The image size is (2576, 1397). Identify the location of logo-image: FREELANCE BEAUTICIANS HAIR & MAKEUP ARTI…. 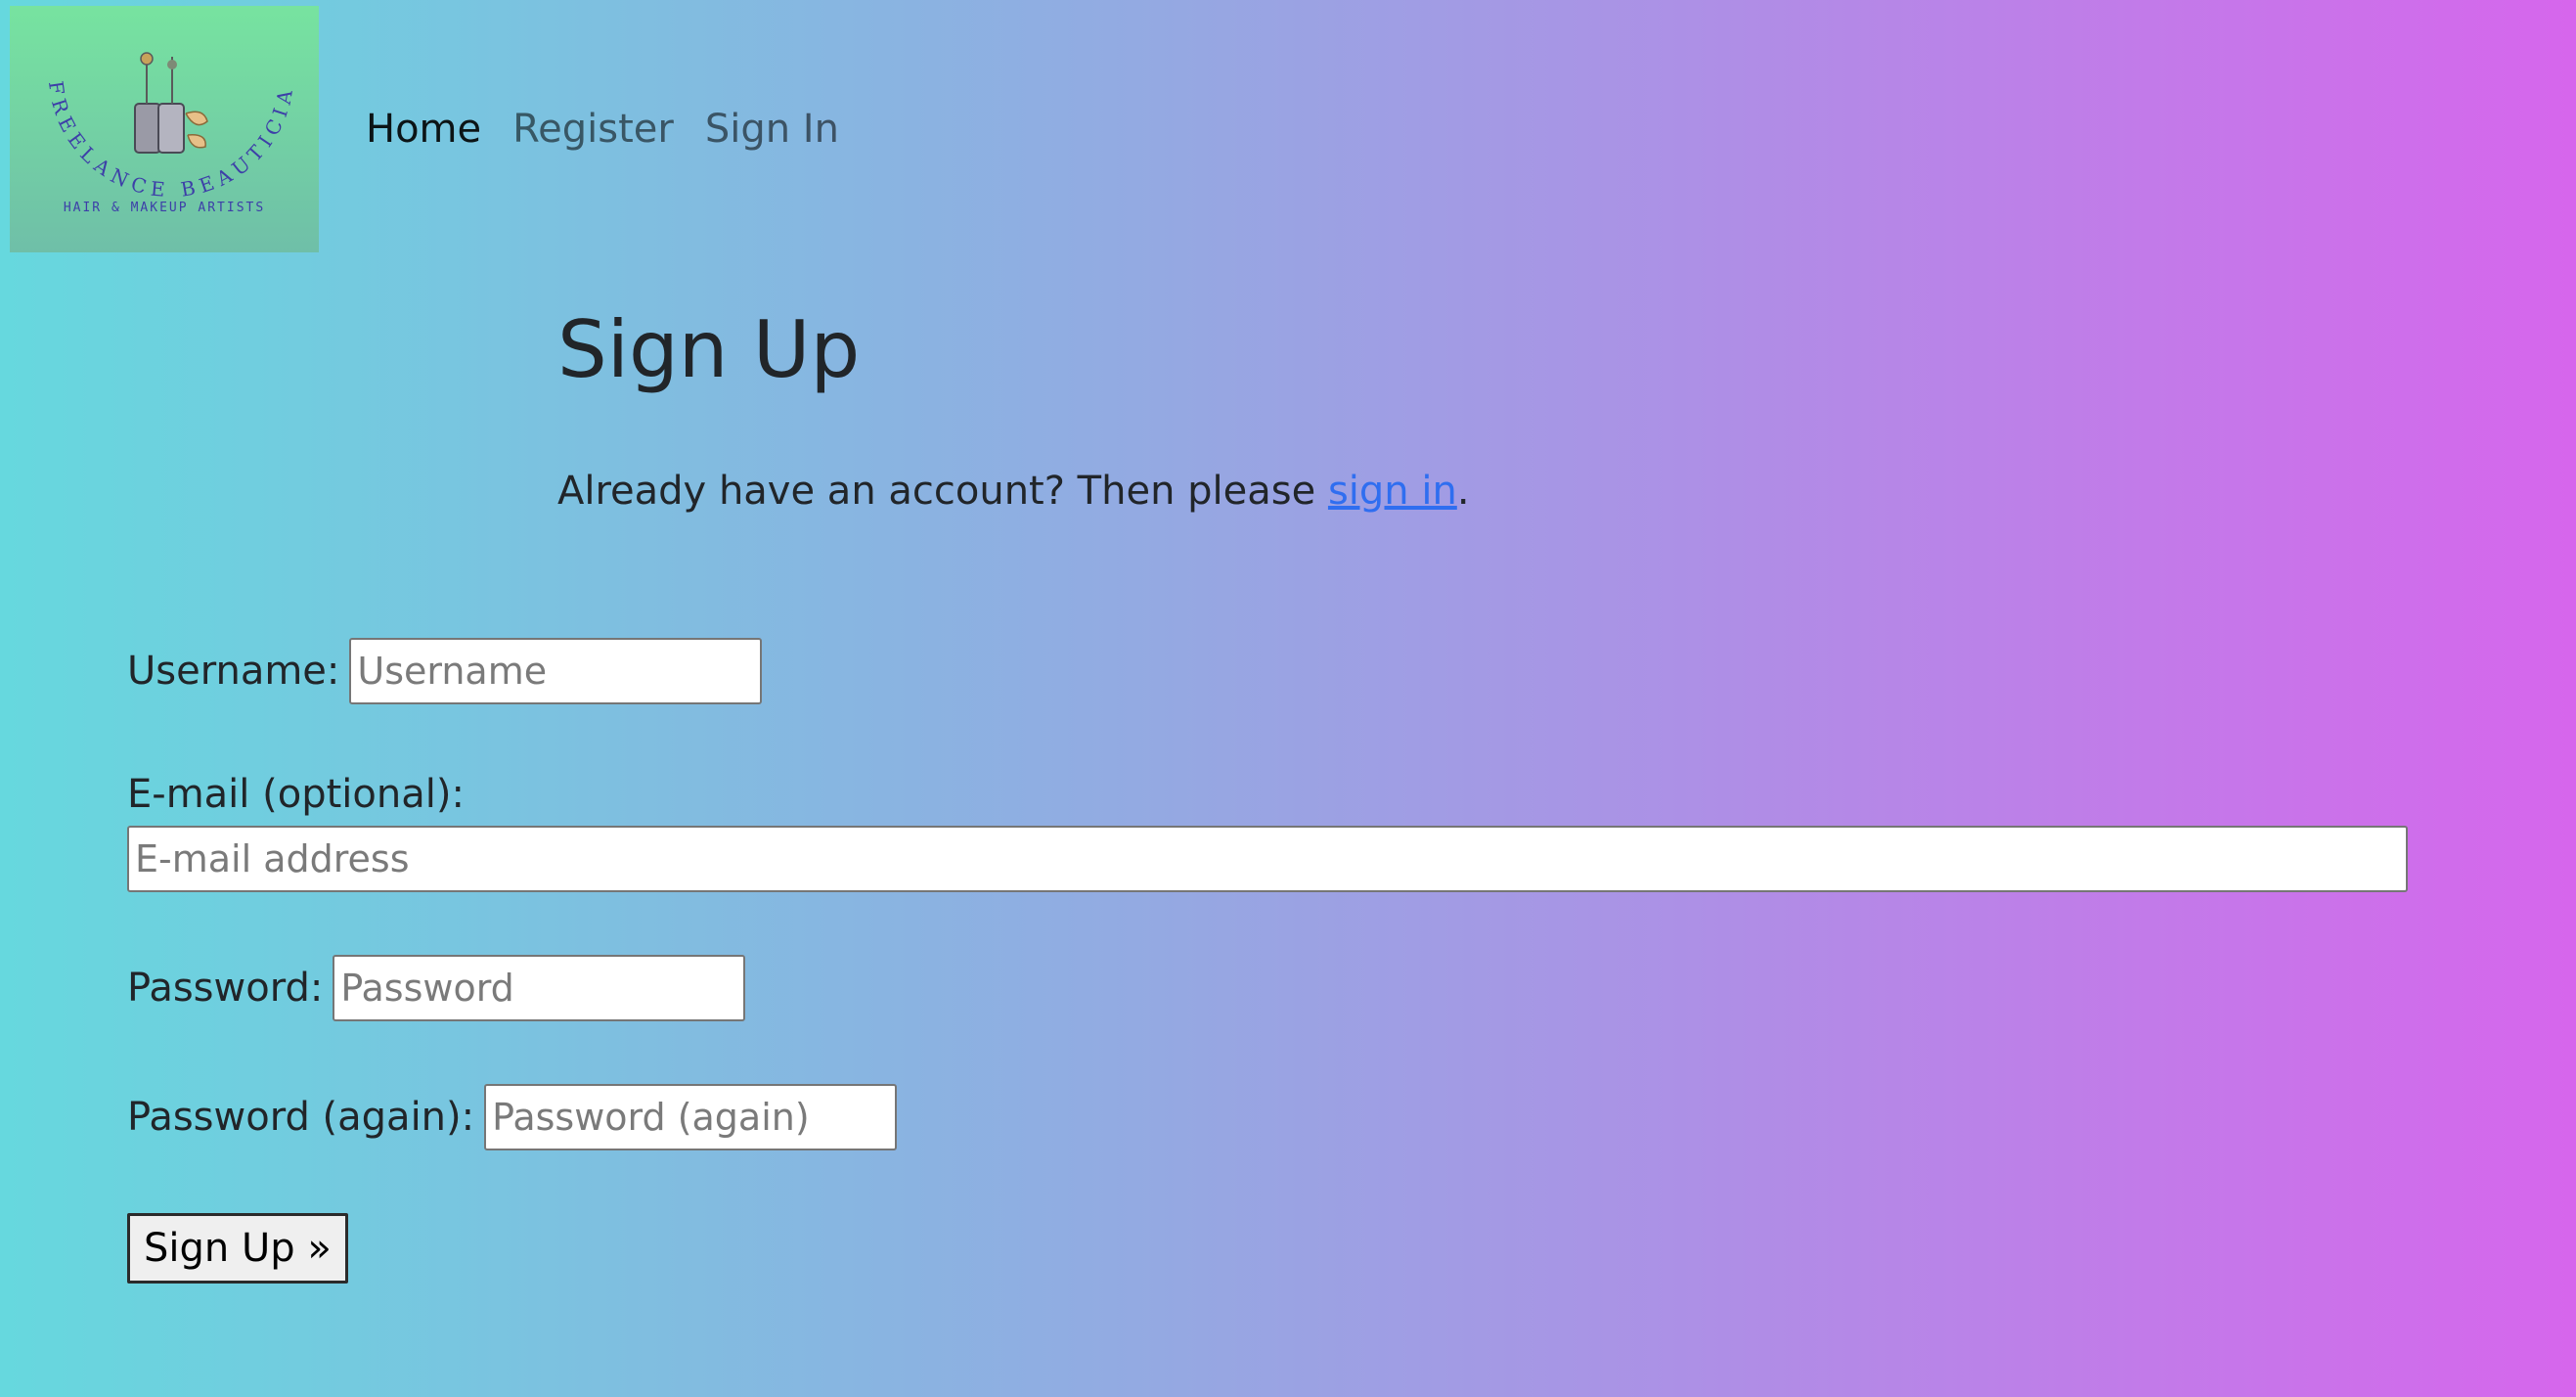
(151, 110).